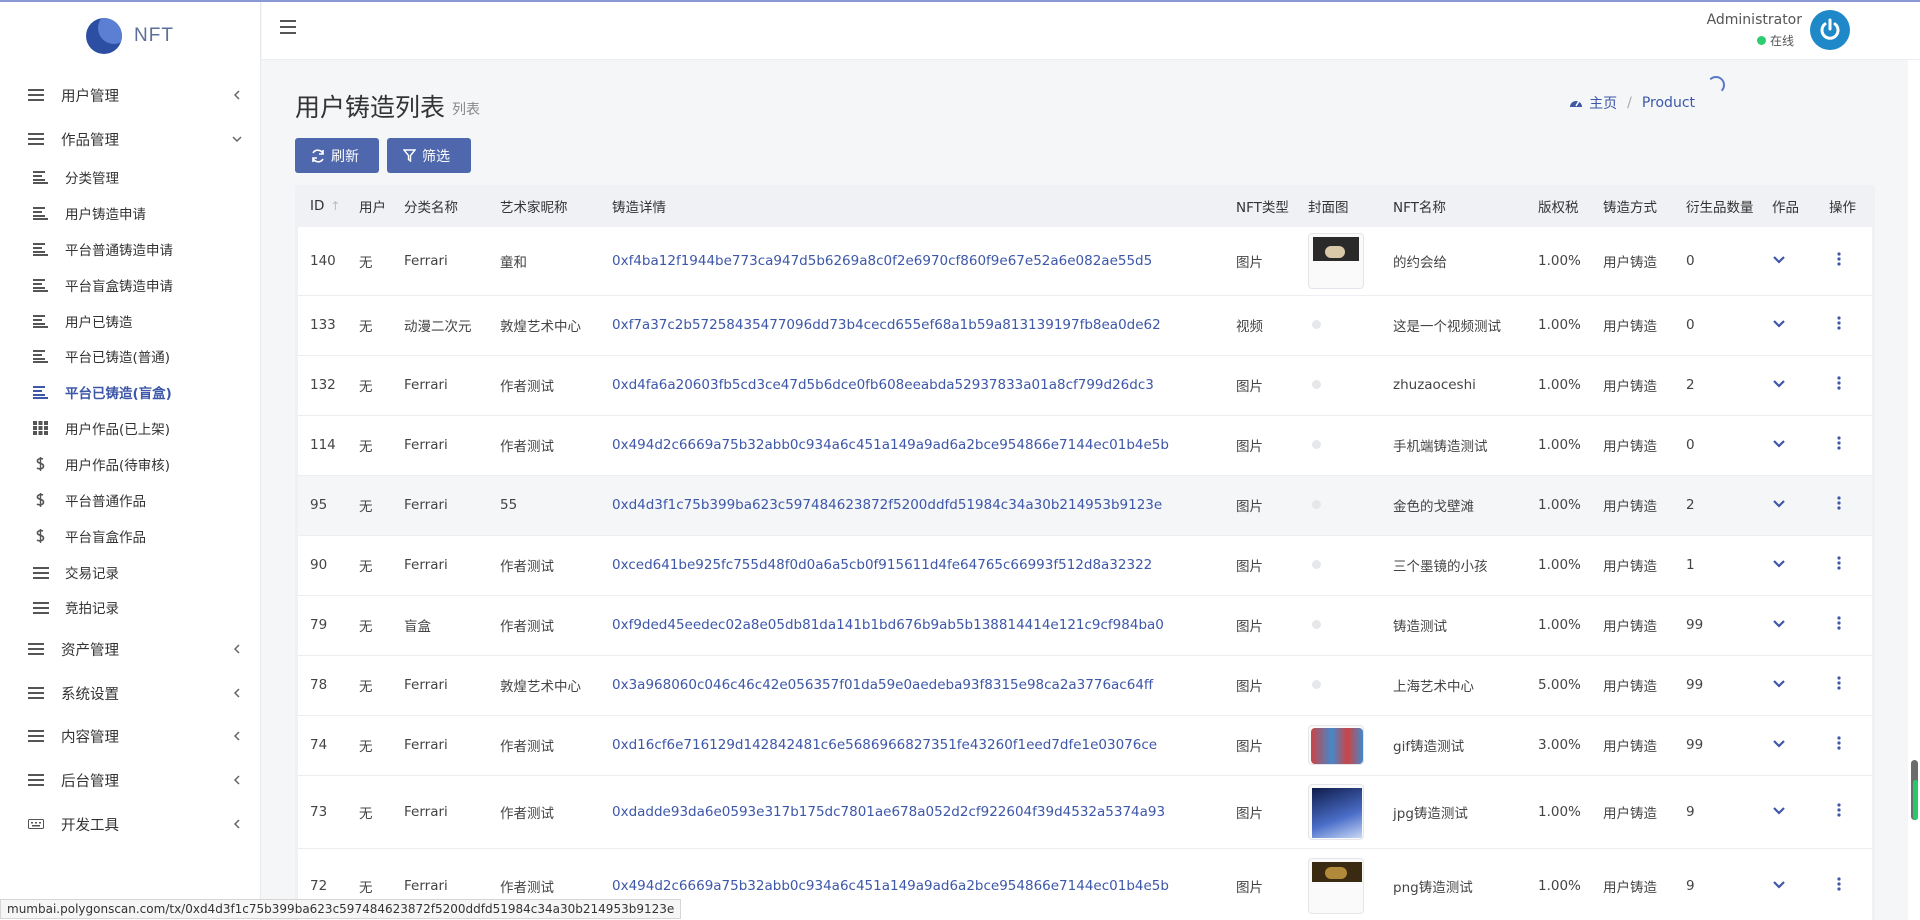 This screenshot has height=920, width=1920. I want to click on sidebar-subitem-4: 用户已铸造, so click(130, 321).